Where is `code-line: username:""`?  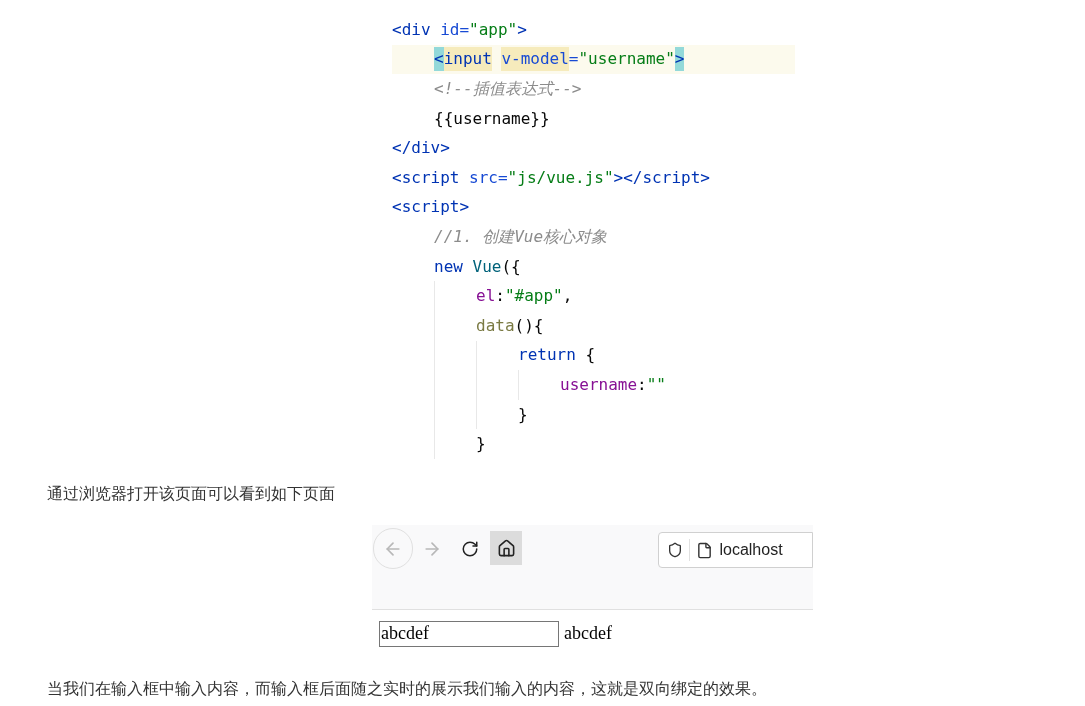 code-line: username:"" is located at coordinates (593, 385).